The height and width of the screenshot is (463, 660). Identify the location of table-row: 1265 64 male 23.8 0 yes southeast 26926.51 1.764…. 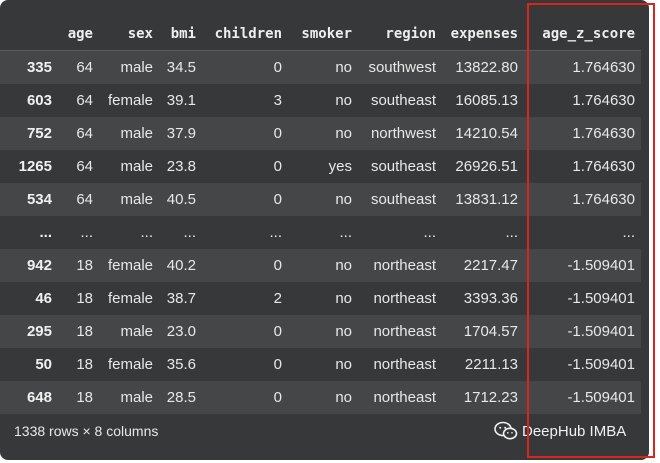
(320, 166).